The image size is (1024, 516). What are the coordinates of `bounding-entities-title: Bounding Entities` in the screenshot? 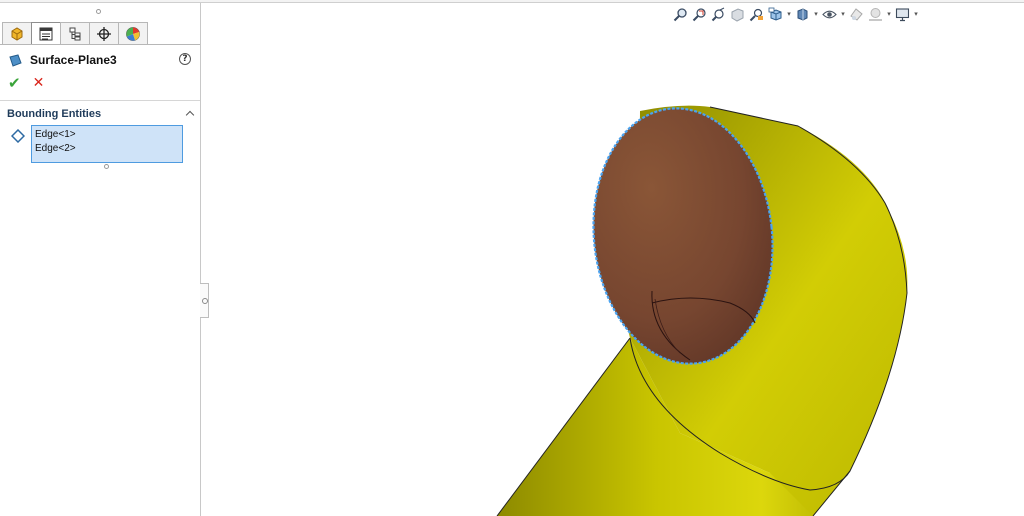 It's located at (54, 114).